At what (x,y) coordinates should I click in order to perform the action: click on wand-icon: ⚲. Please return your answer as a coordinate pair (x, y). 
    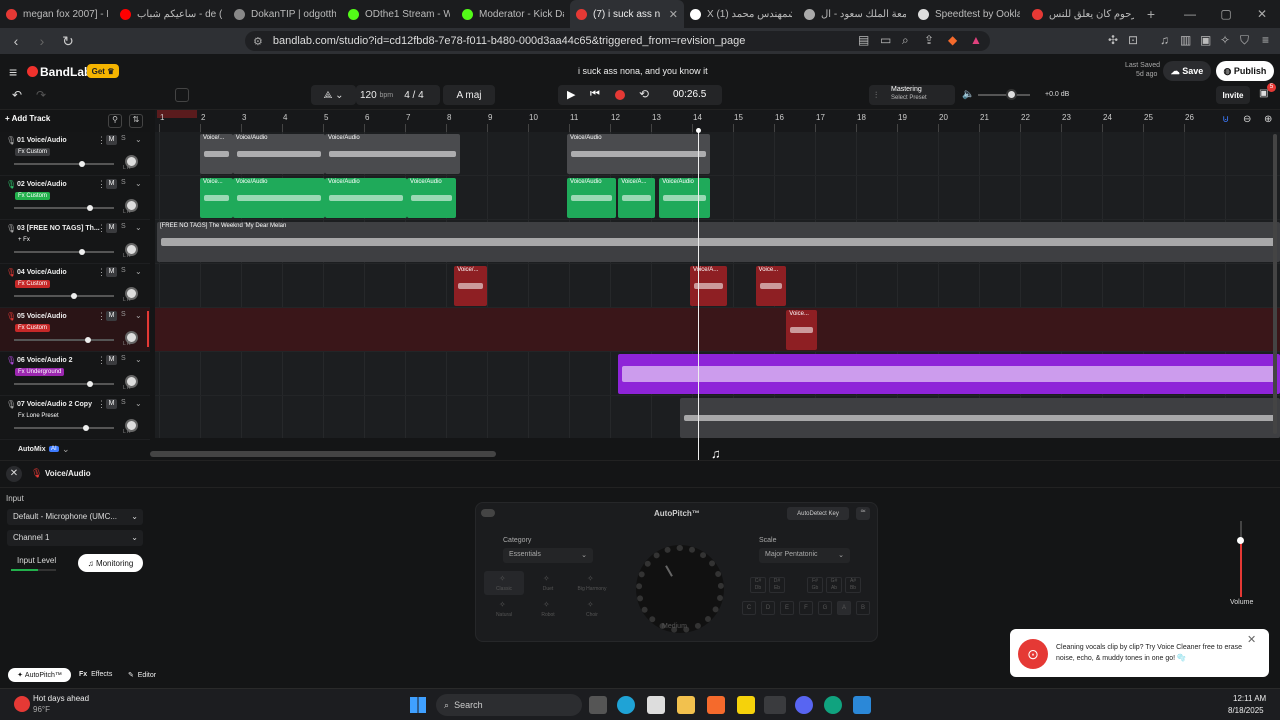
    Looking at the image, I should click on (115, 121).